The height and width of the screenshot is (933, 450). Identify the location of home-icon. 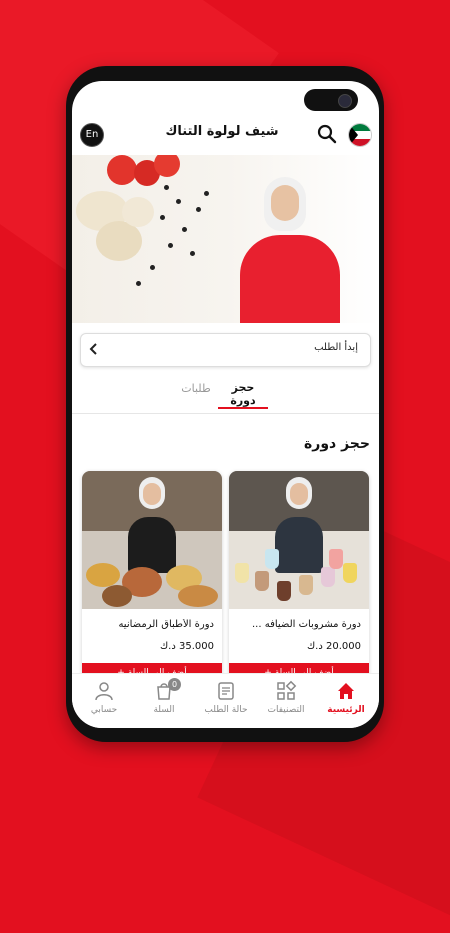
(346, 691).